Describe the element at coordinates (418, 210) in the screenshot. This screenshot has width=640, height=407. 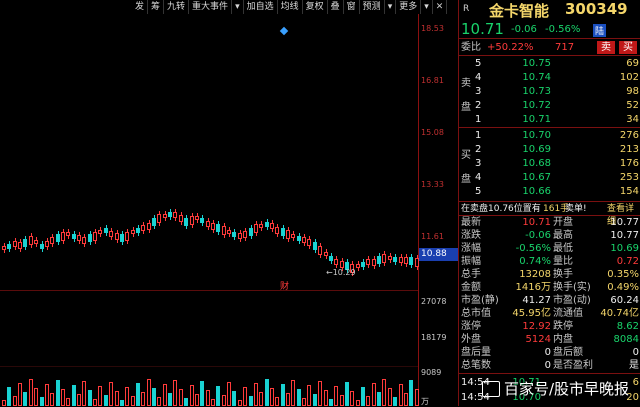
I see `price-axis-line` at that location.